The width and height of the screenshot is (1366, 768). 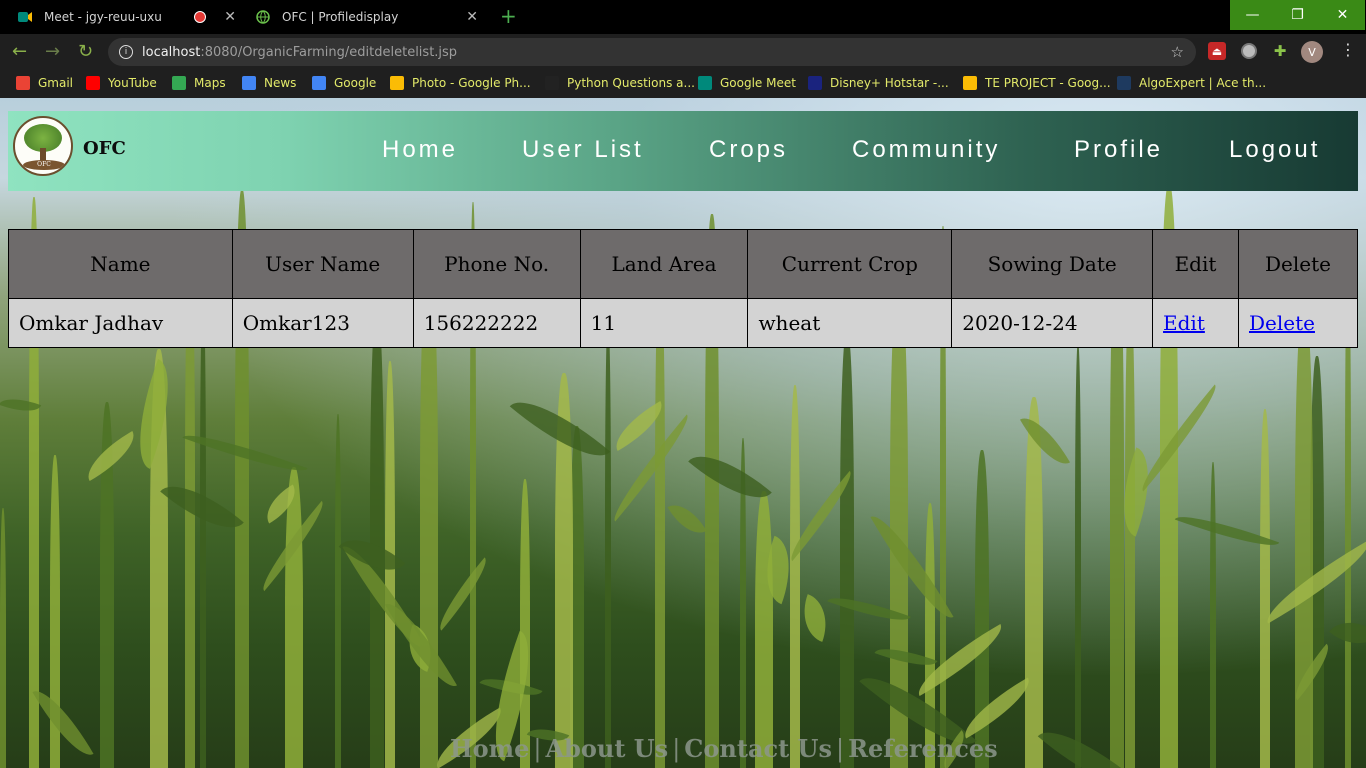 What do you see at coordinates (489, 748) in the screenshot?
I see `footer-home-link: Home` at bounding box center [489, 748].